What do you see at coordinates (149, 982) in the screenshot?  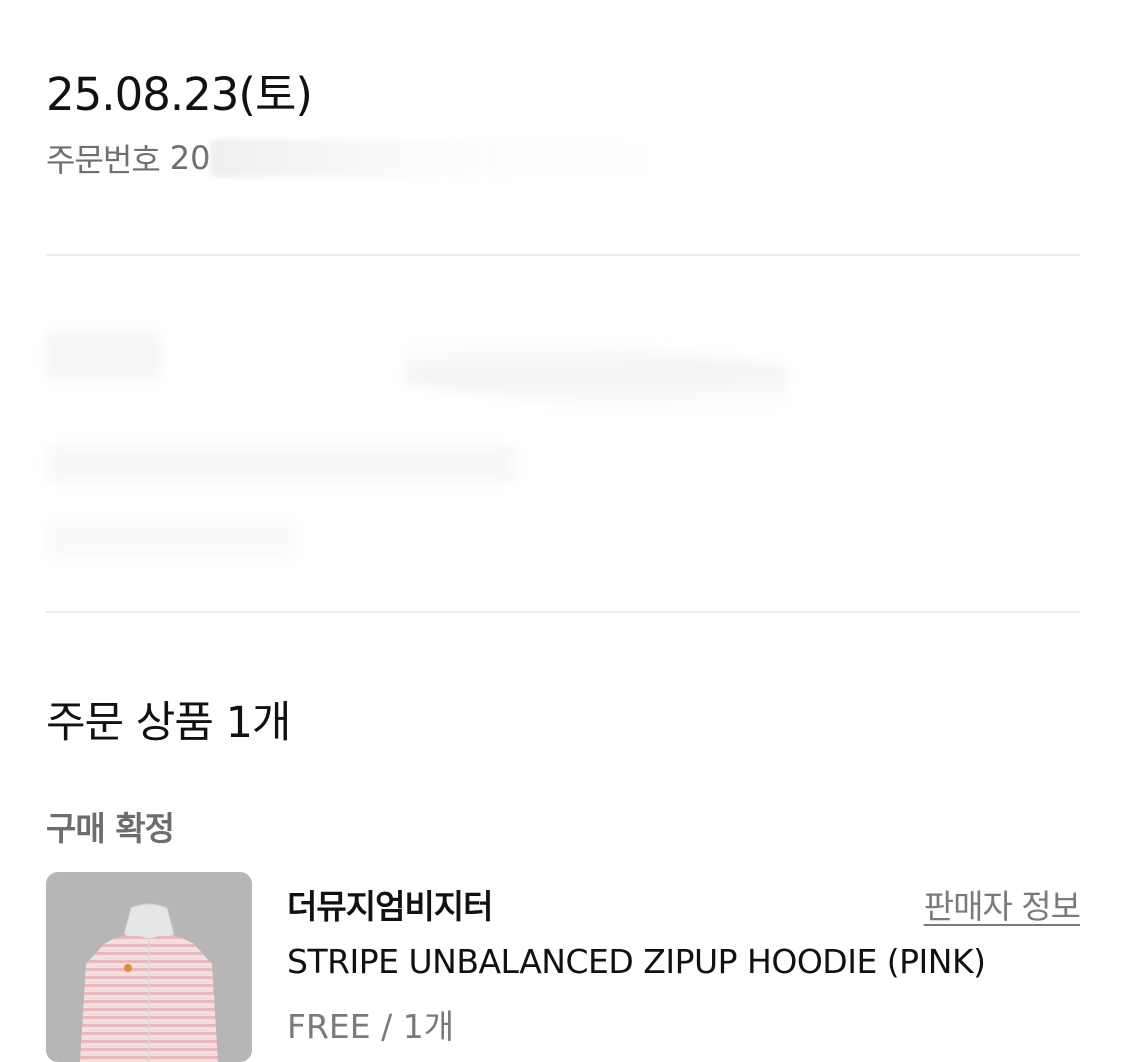 I see `pink-striped-hoodie-image` at bounding box center [149, 982].